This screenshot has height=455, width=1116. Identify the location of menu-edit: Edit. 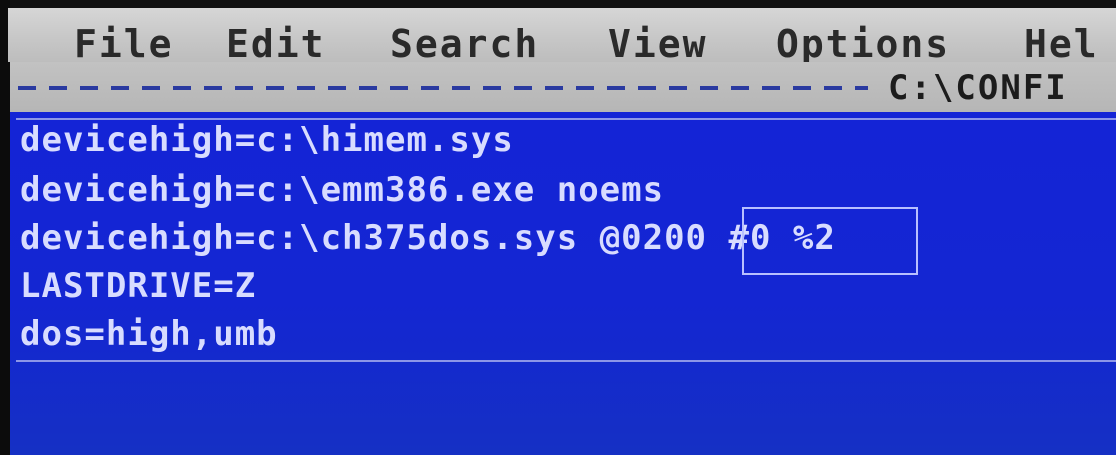
(276, 44).